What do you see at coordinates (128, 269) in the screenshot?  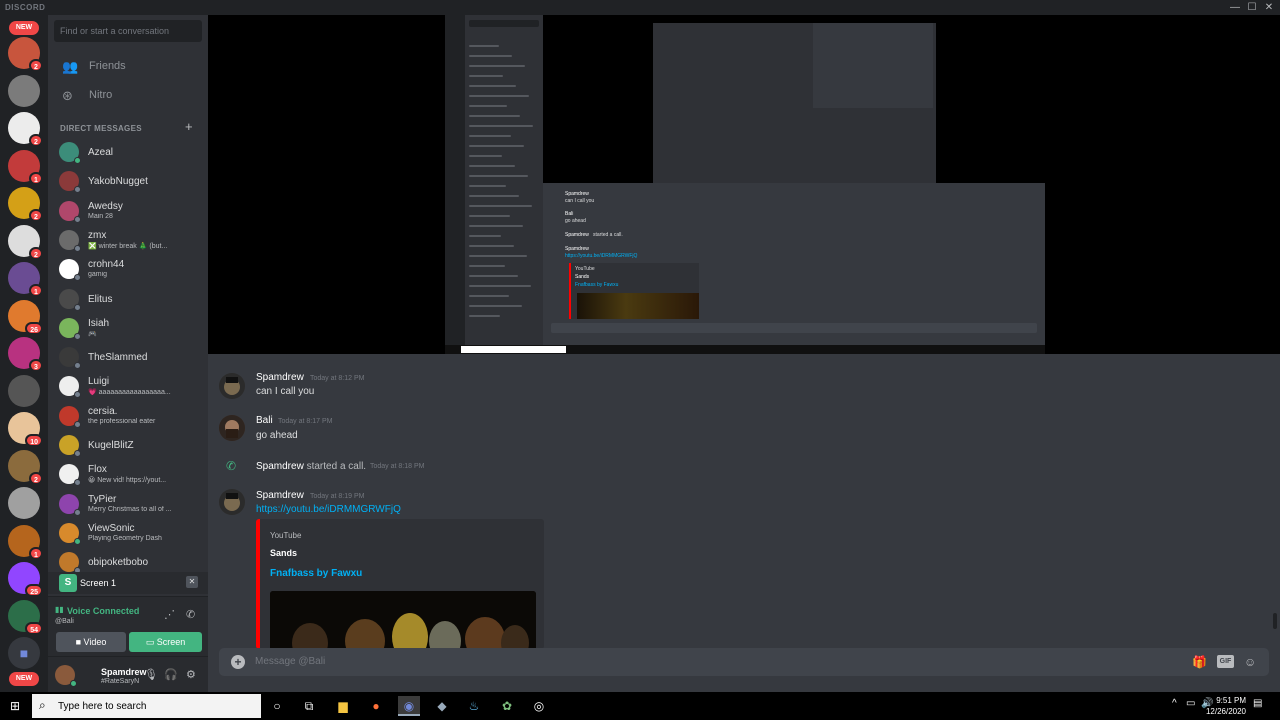 I see `dm-item: crohn44 gamig` at bounding box center [128, 269].